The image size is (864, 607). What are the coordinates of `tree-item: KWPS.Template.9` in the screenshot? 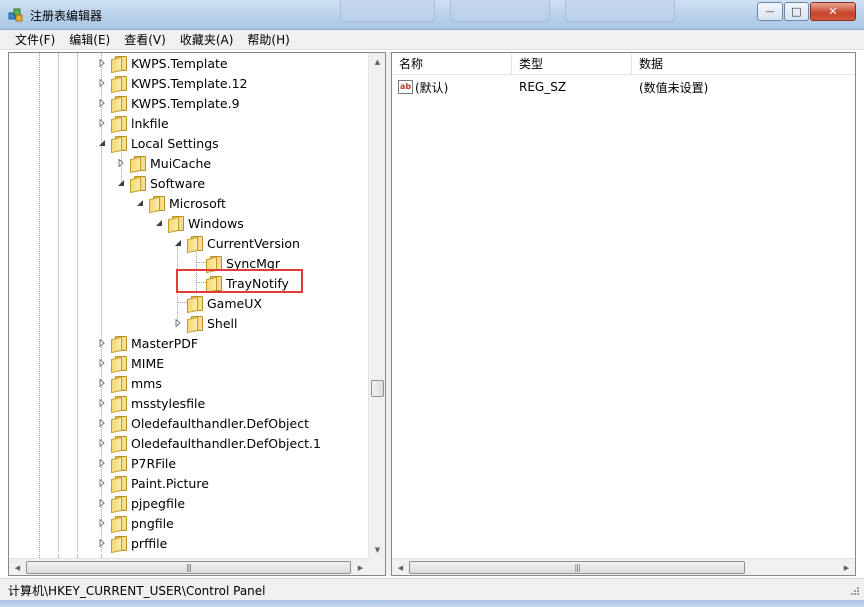 It's located at (168, 103).